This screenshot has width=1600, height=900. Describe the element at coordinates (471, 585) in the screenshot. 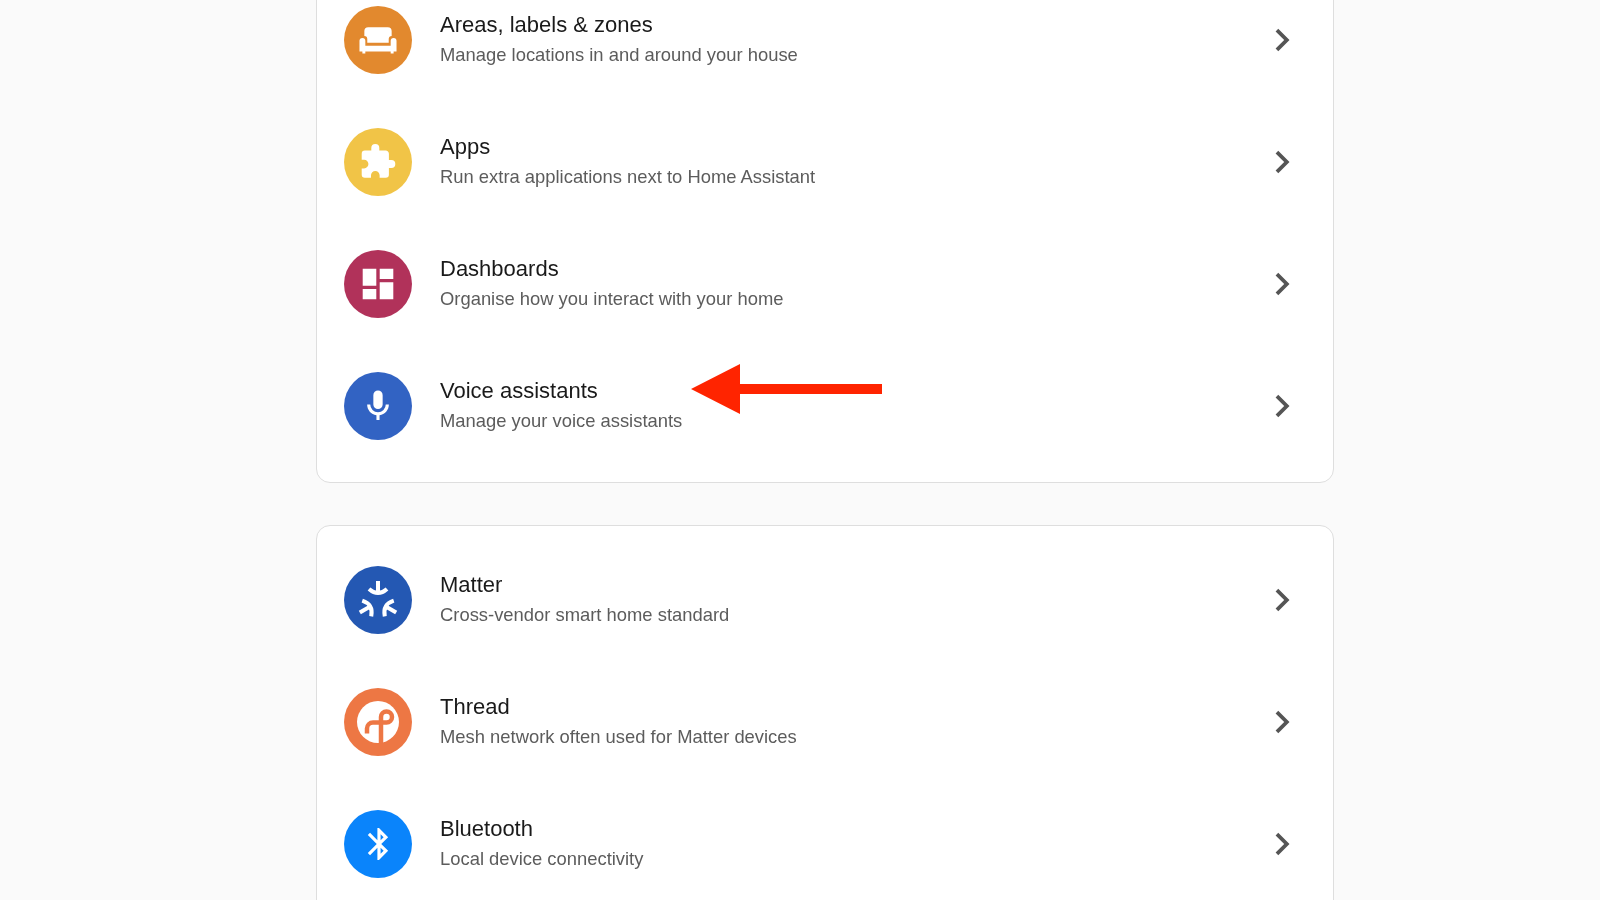

I see `item-title: Matter` at that location.